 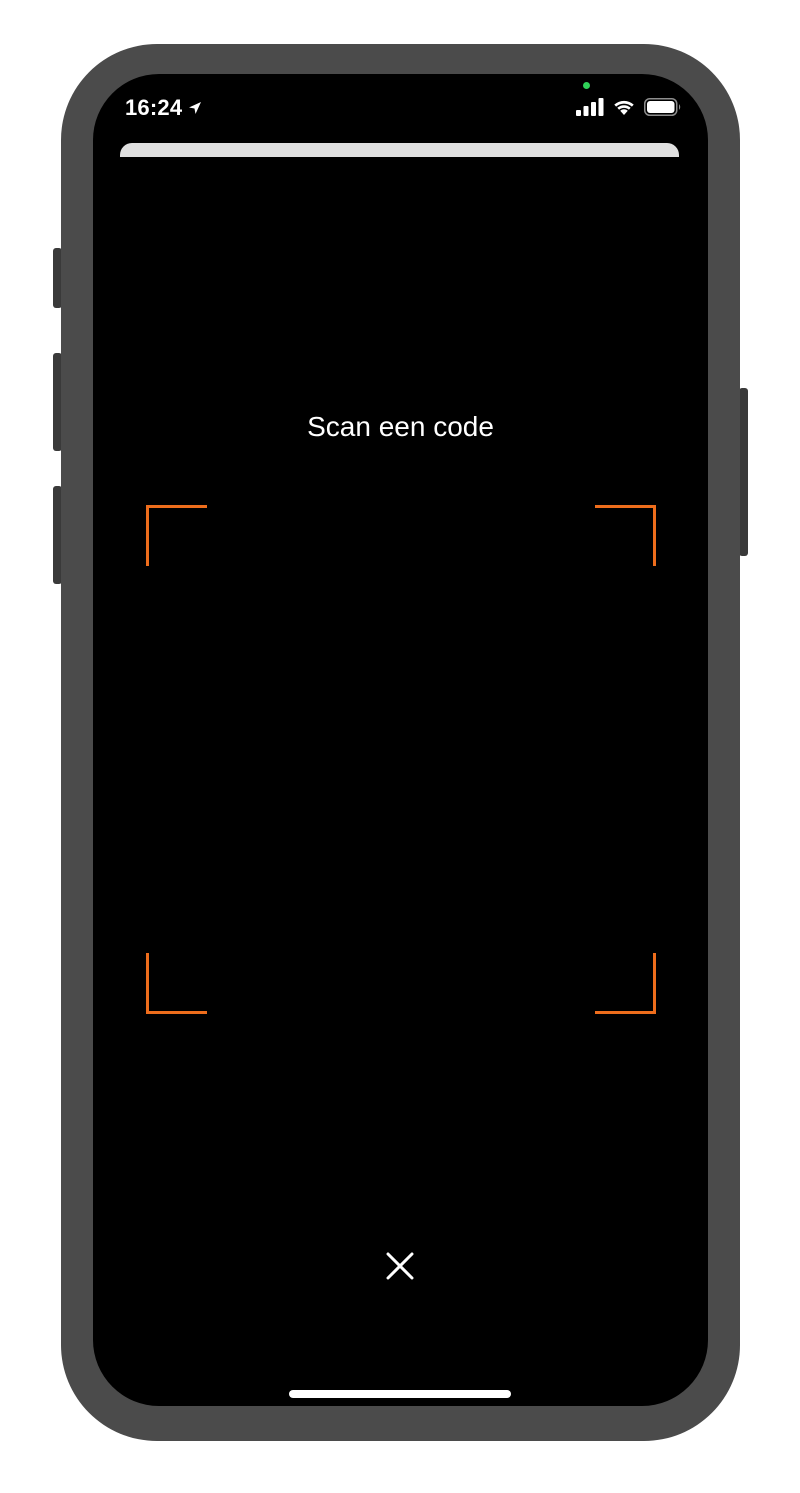 What do you see at coordinates (662, 107) in the screenshot?
I see `battery-icon` at bounding box center [662, 107].